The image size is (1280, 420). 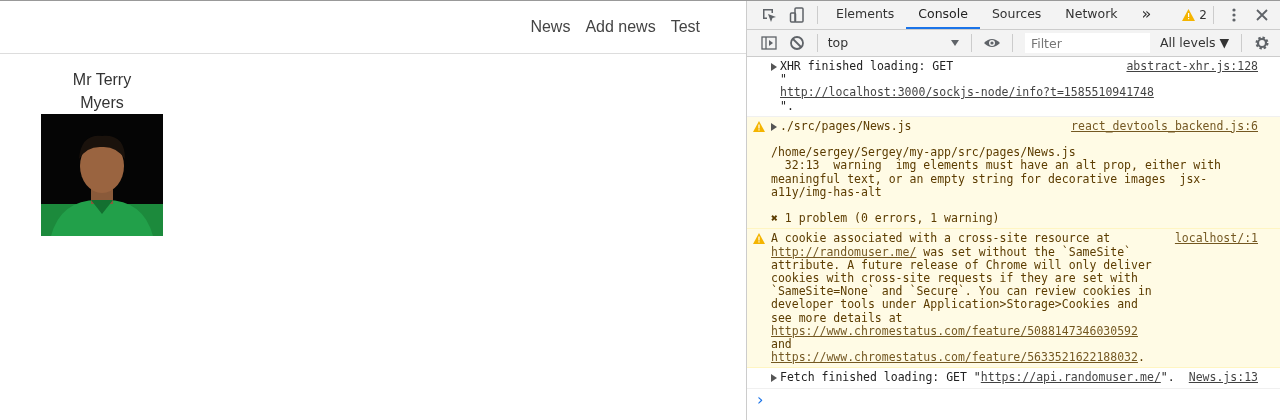 What do you see at coordinates (1164, 126) in the screenshot?
I see `source-link: react_devtools_backend.js:6` at bounding box center [1164, 126].